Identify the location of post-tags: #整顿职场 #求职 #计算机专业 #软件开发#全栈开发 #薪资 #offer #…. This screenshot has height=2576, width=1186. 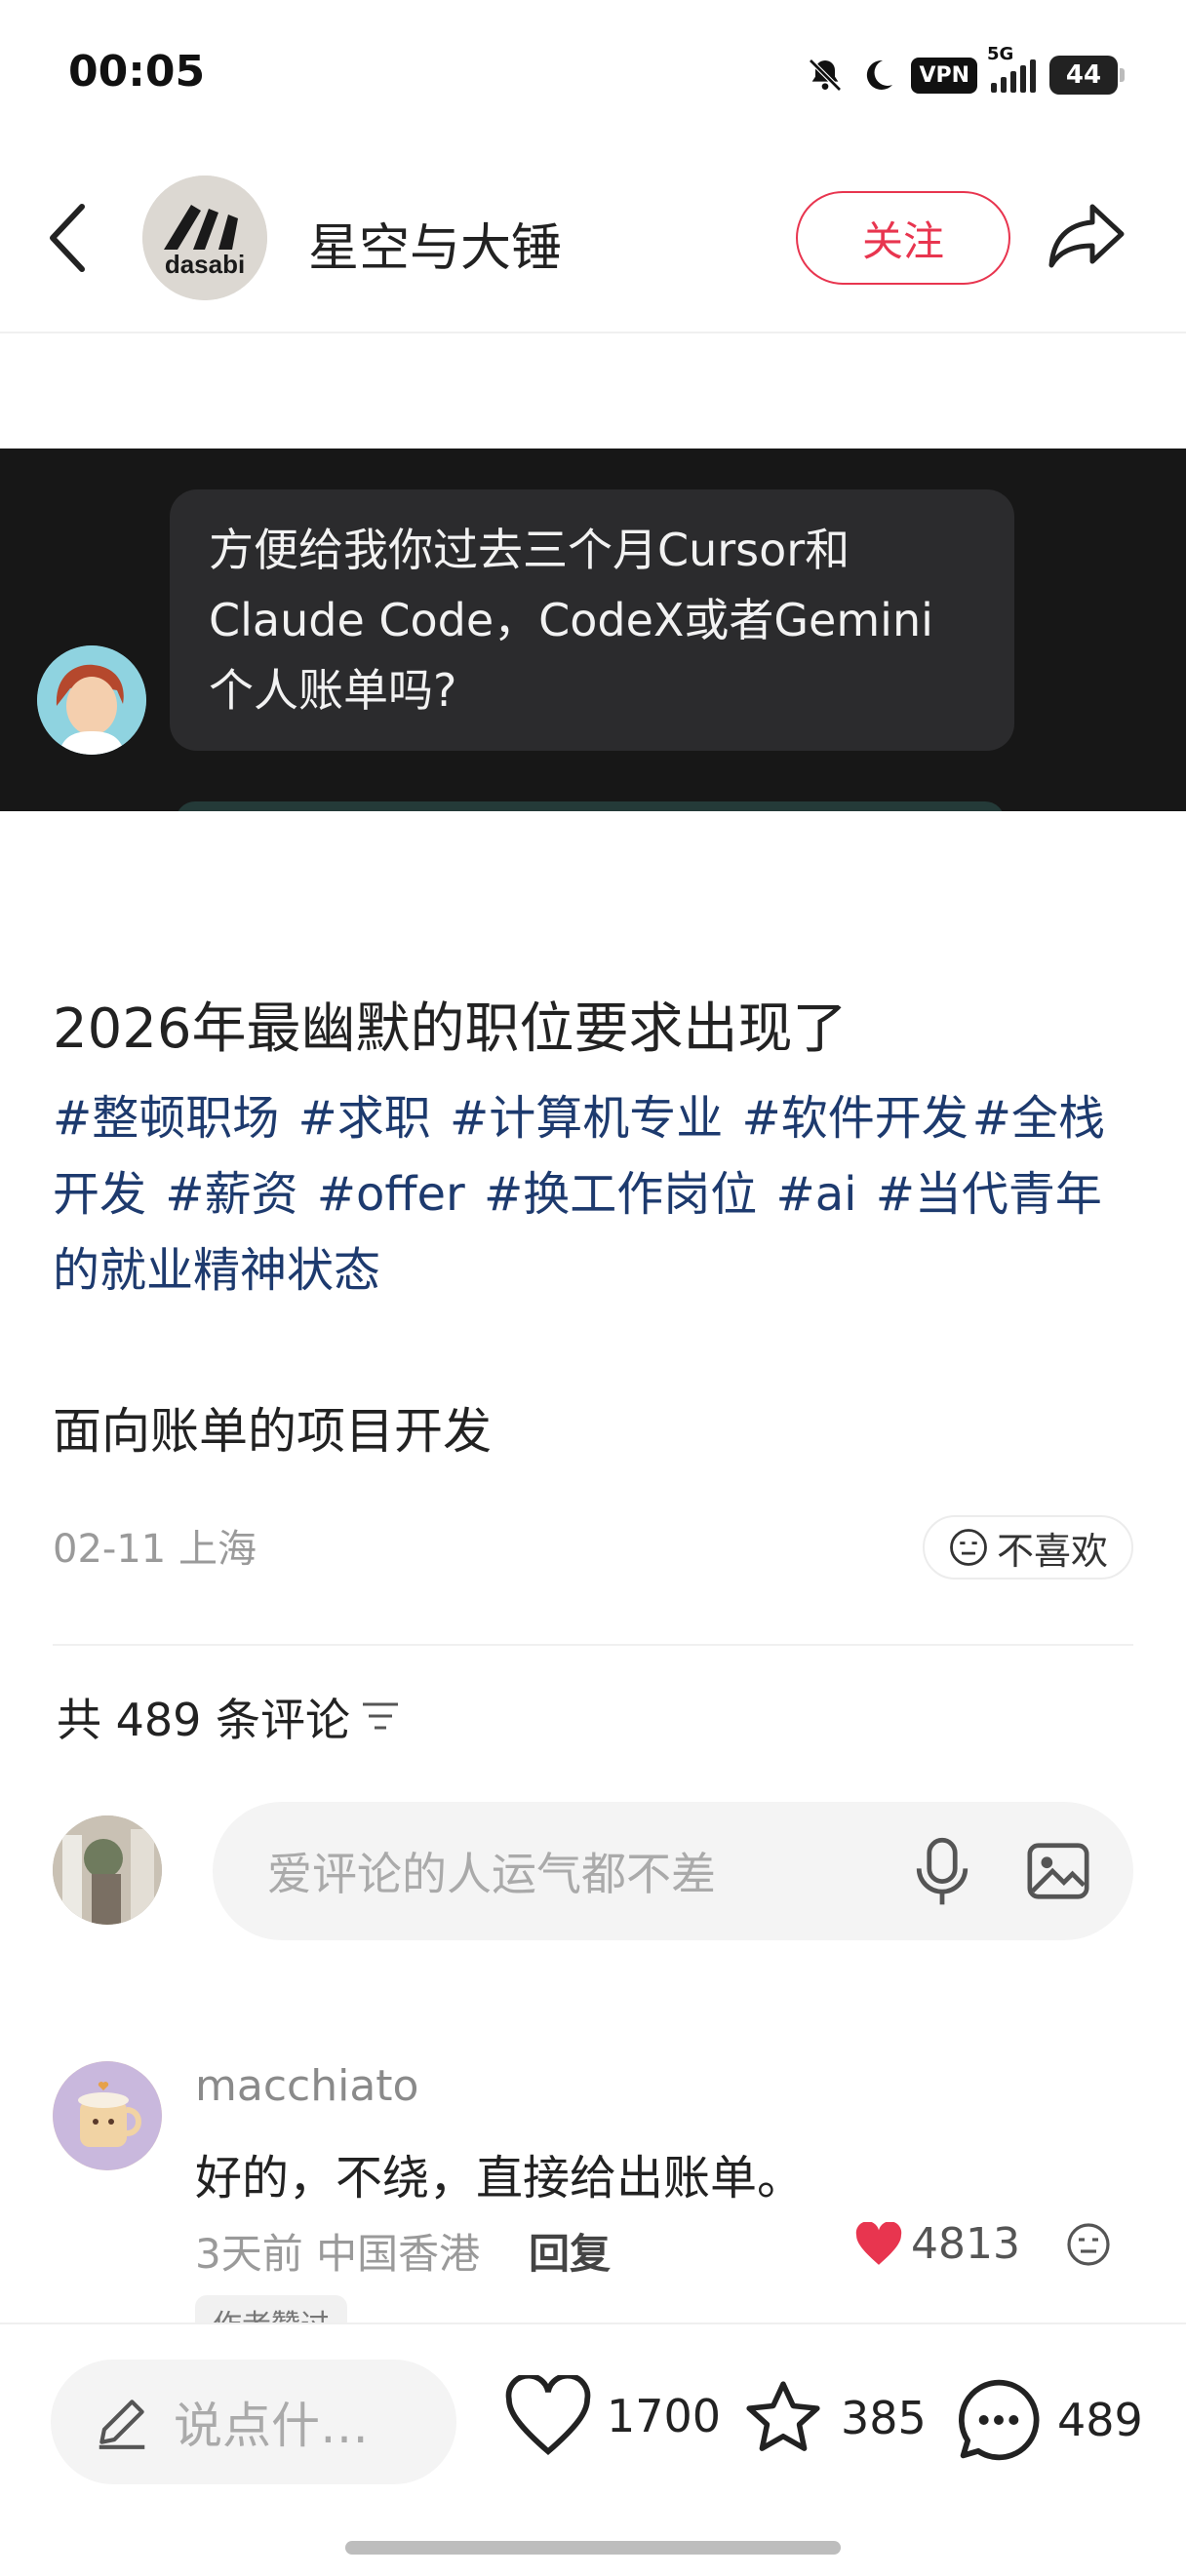
(599, 1194).